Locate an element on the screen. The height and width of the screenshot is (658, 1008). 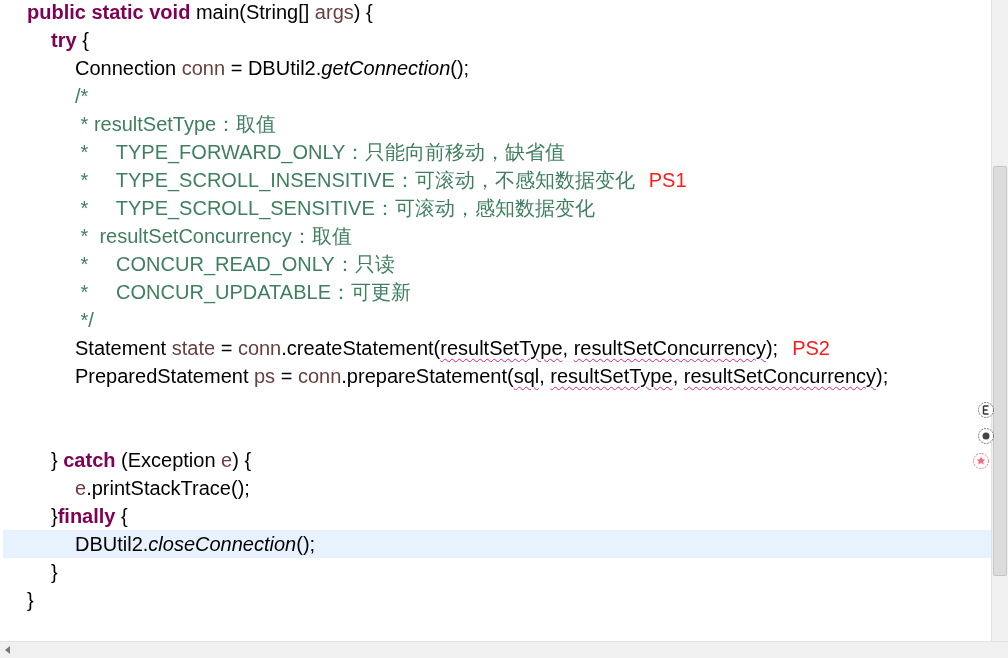
code-line: try { is located at coordinates (70, 40).